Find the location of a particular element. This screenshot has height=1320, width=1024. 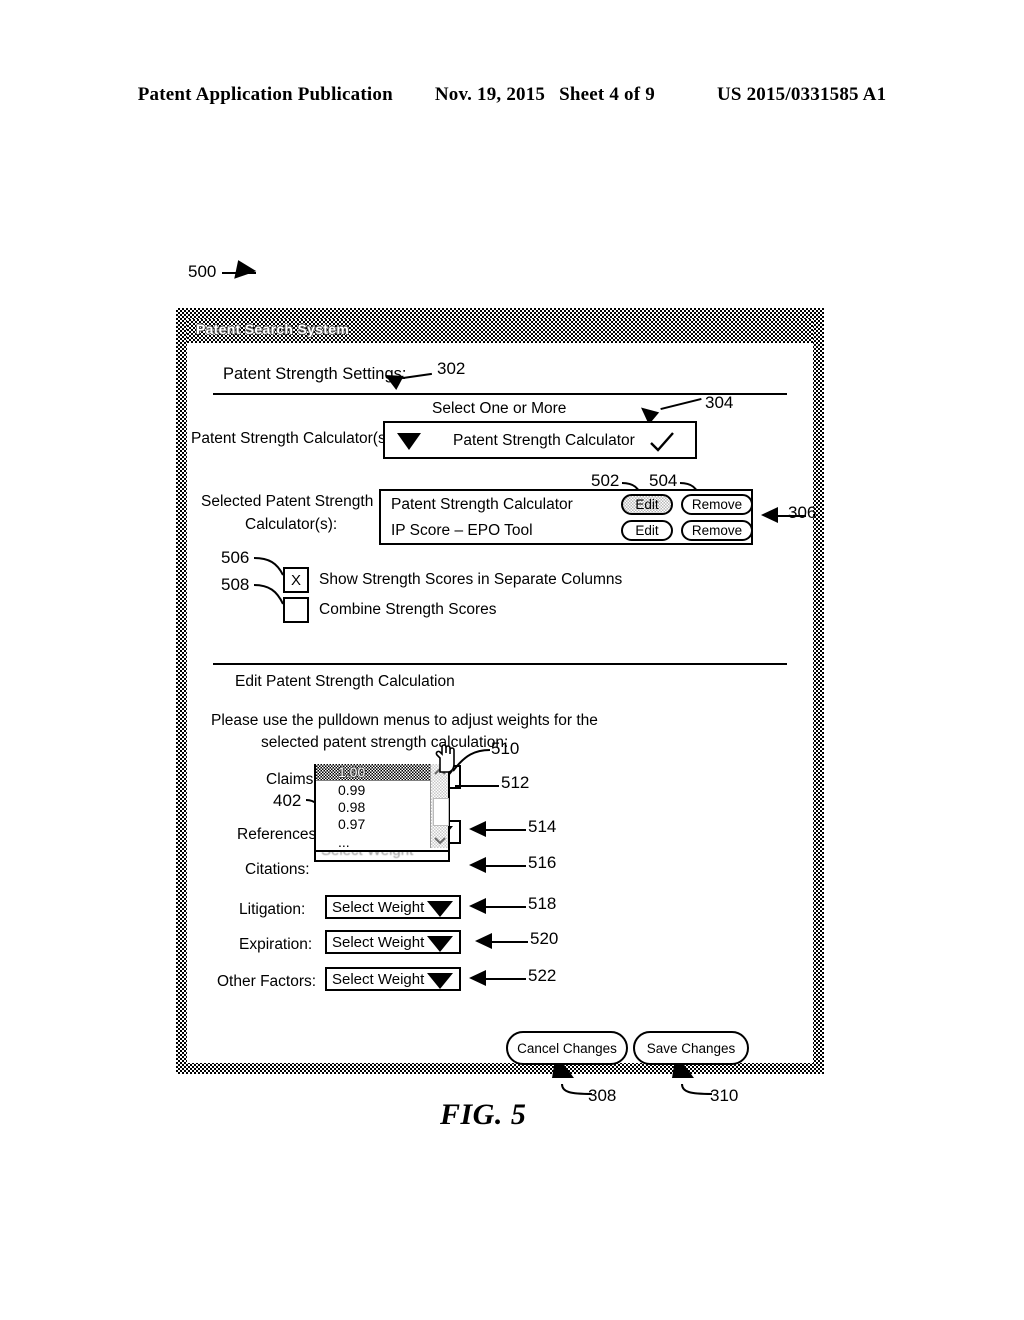

edit-section-heading: Edit Patent Strength Calculation is located at coordinates (345, 681).